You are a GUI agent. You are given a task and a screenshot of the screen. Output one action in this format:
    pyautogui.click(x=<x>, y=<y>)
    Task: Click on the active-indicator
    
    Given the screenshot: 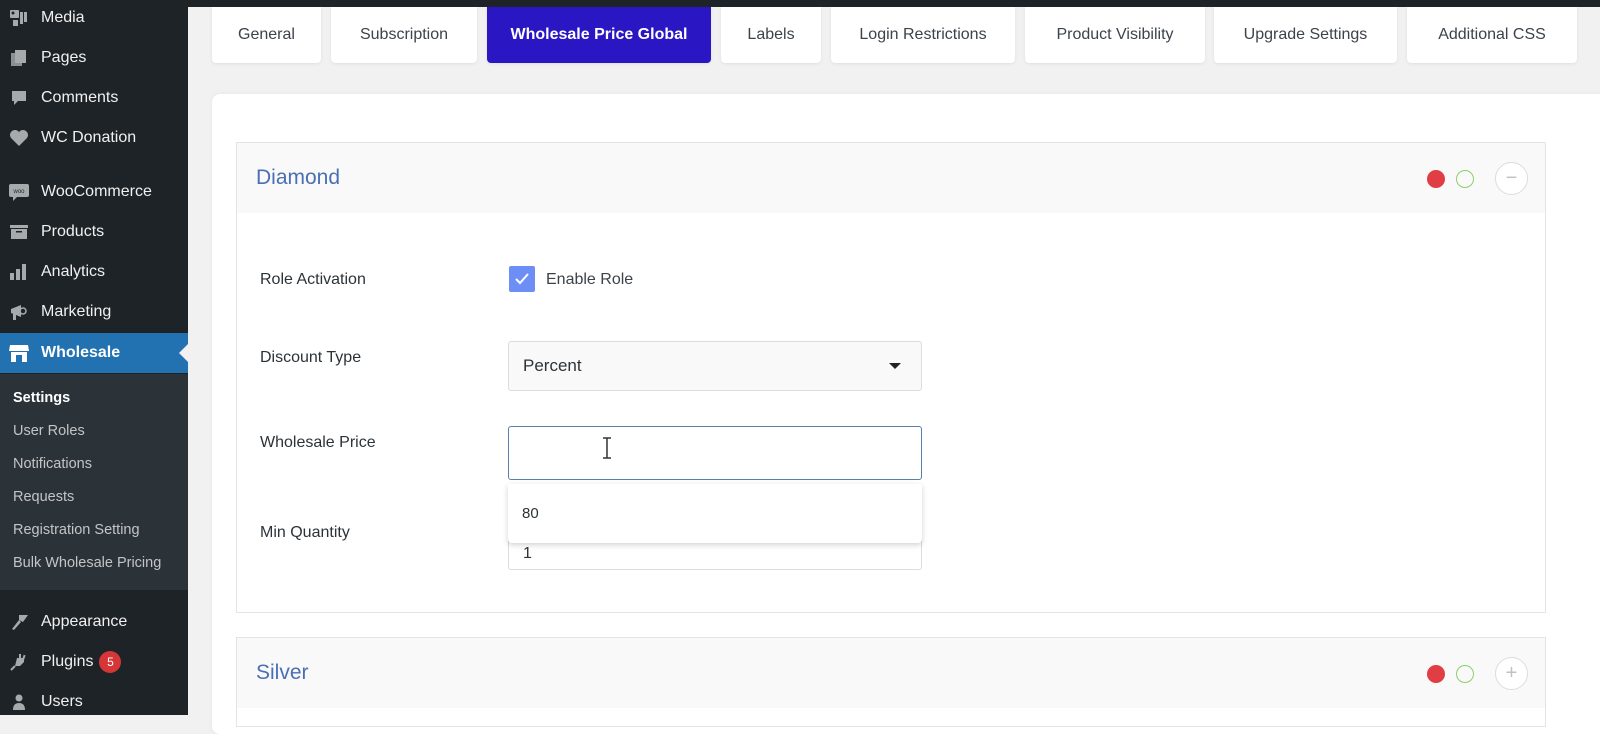 What is the action you would take?
    pyautogui.click(x=183, y=353)
    